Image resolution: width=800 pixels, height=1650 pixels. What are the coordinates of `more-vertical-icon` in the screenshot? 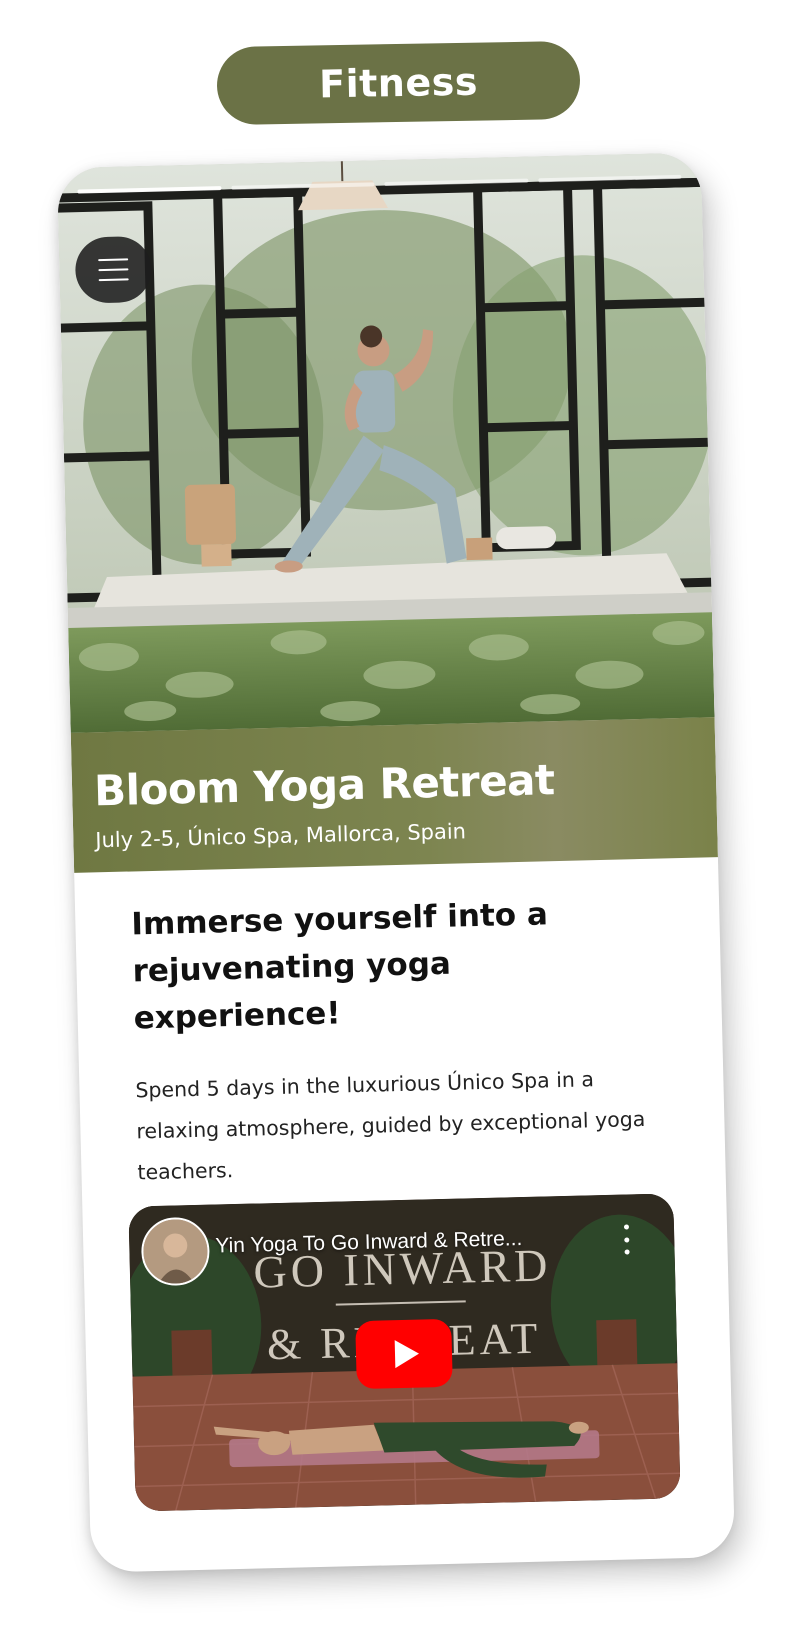 It's located at (626, 1239).